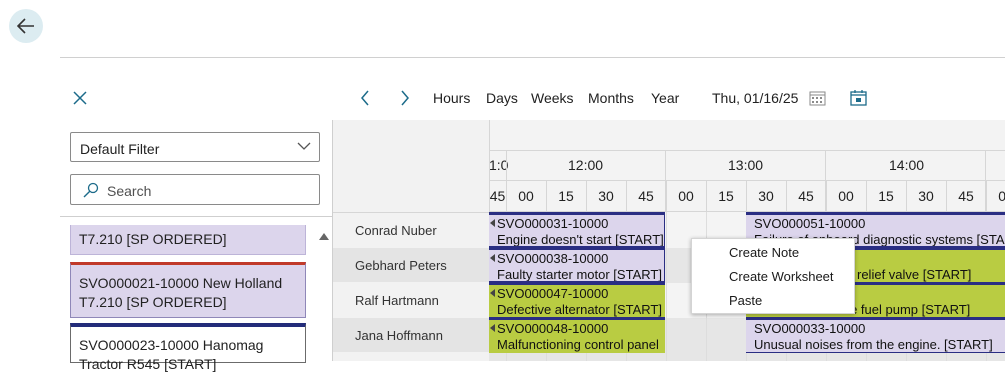 This screenshot has width=1005, height=374. What do you see at coordinates (746, 165) in the screenshot?
I see `hour-label: 13:00` at bounding box center [746, 165].